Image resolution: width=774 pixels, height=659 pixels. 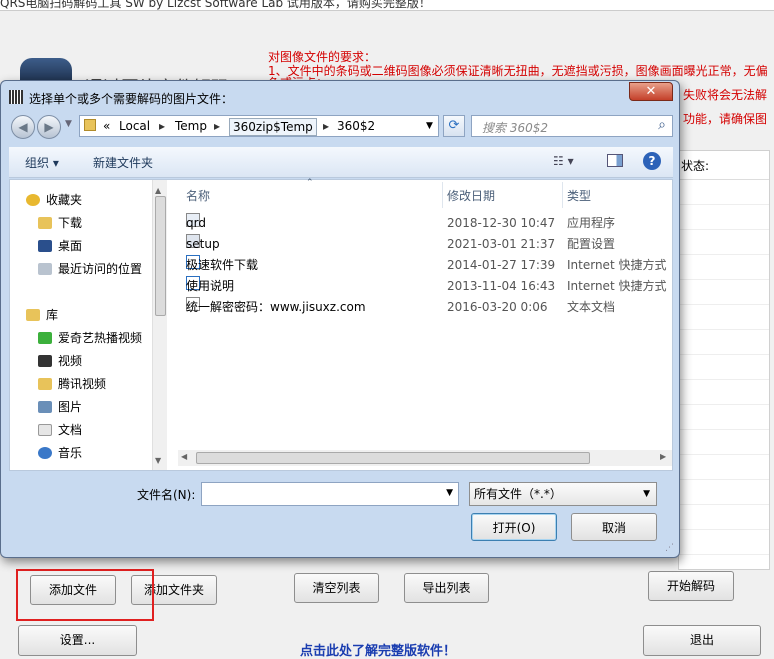 What do you see at coordinates (356, 126) in the screenshot?
I see `breadcrumb-360-2: 360$2` at bounding box center [356, 126].